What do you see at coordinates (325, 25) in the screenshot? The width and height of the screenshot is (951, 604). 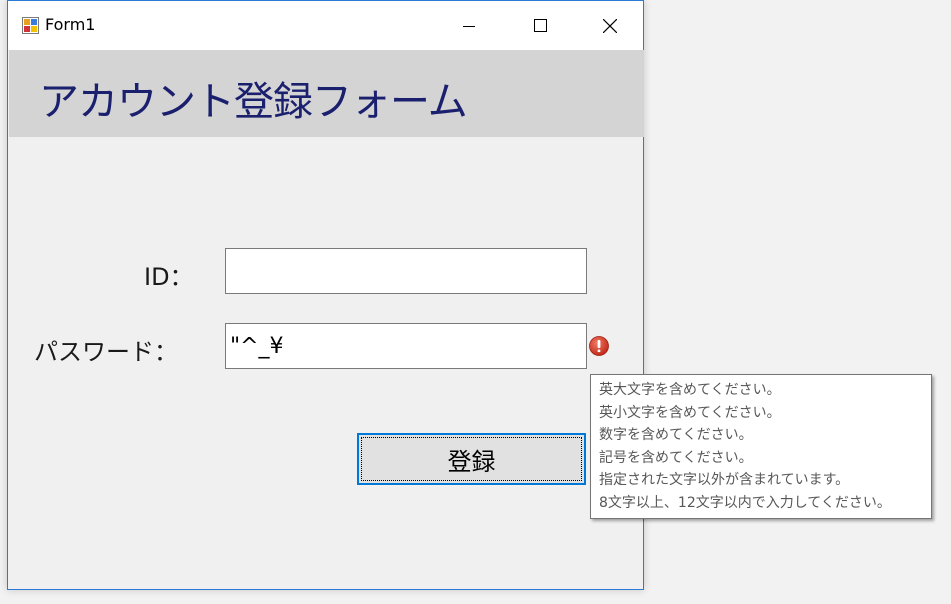 I see `title-bar: Form1` at bounding box center [325, 25].